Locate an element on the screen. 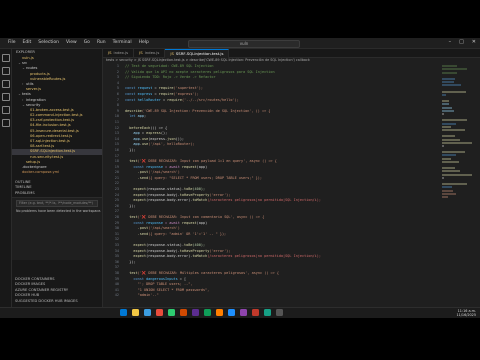 The width and height of the screenshot is (480, 360). taskbar-apps is located at coordinates (201, 312).